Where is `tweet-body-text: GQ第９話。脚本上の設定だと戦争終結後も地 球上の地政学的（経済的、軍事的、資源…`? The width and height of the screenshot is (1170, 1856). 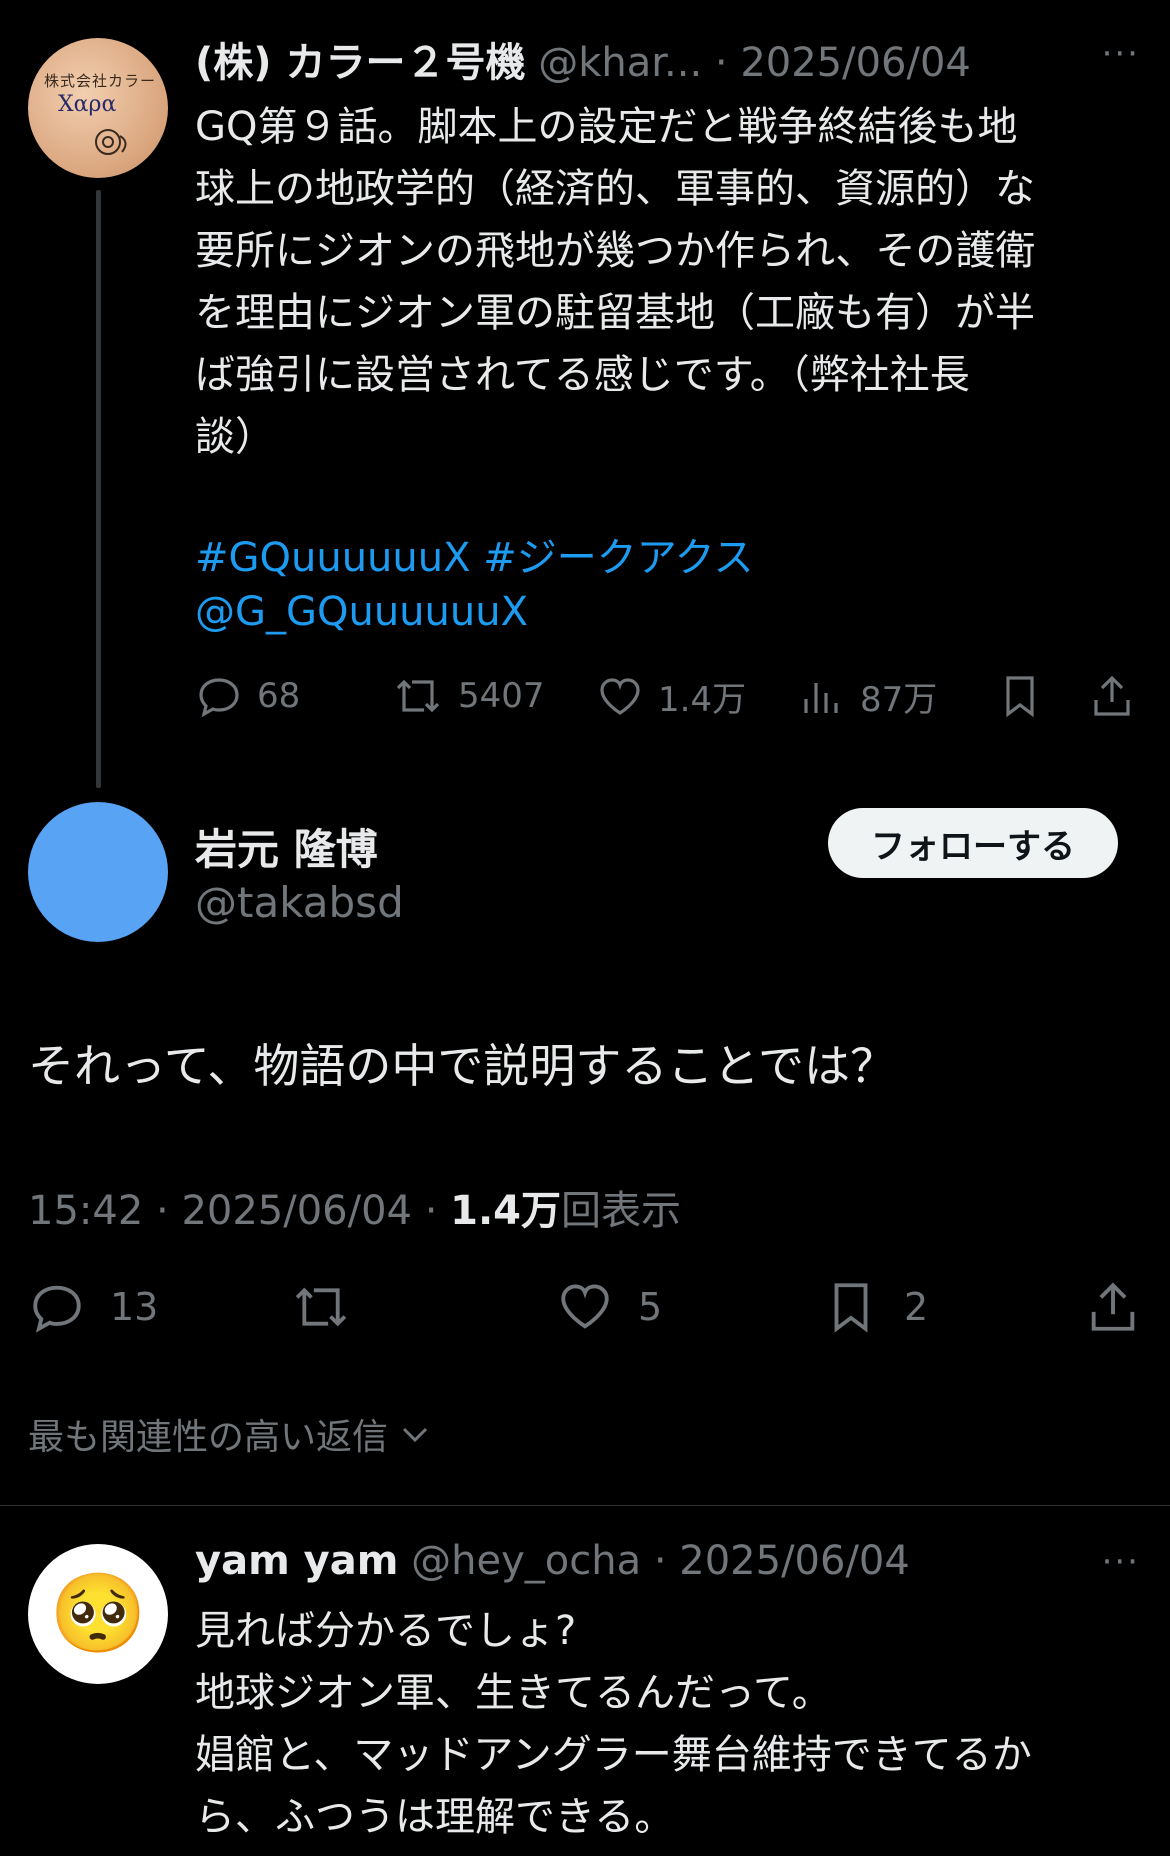
tweet-body-text: GQ第９話。脚本上の設定だと戦争終結後も地 球上の地政学的（経済的、軍事的、資源… is located at coordinates (615, 282).